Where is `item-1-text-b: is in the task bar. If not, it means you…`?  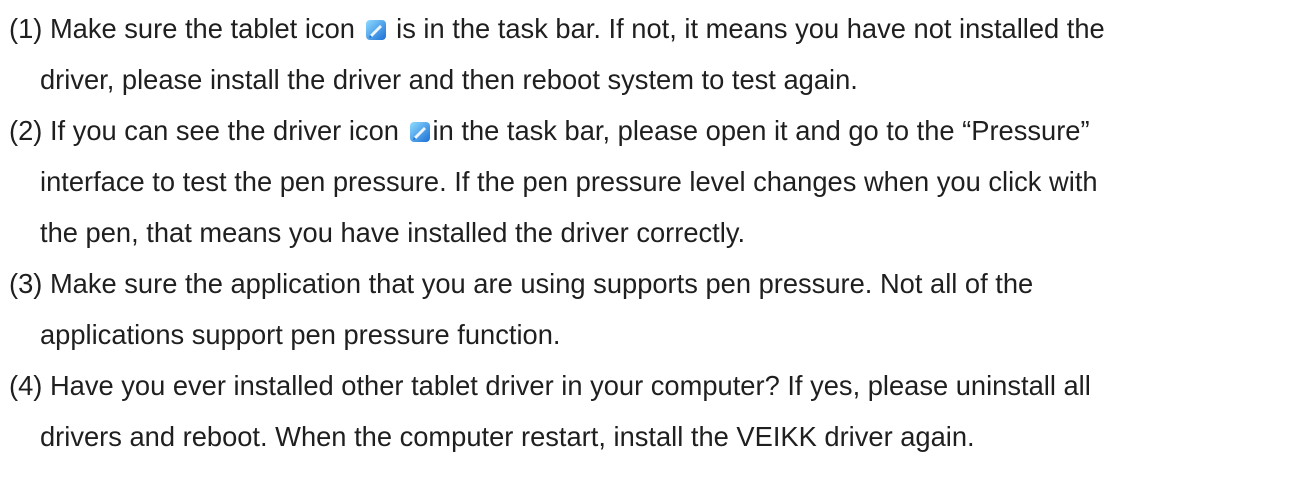 item-1-text-b: is in the task bar. If not, it means you… is located at coordinates (750, 28).